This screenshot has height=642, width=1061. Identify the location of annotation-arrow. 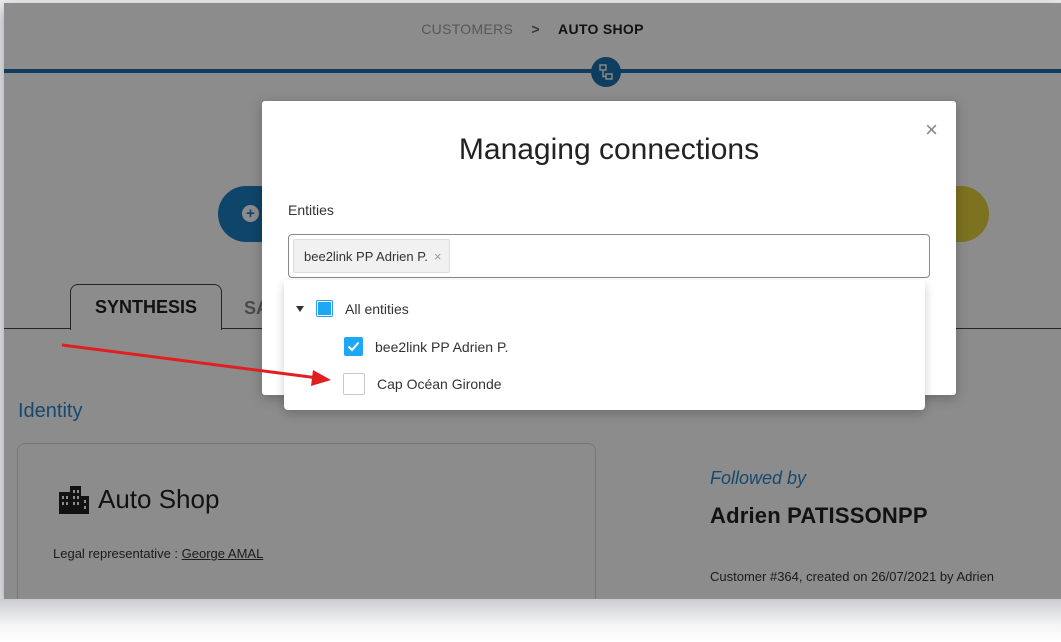
(196, 364).